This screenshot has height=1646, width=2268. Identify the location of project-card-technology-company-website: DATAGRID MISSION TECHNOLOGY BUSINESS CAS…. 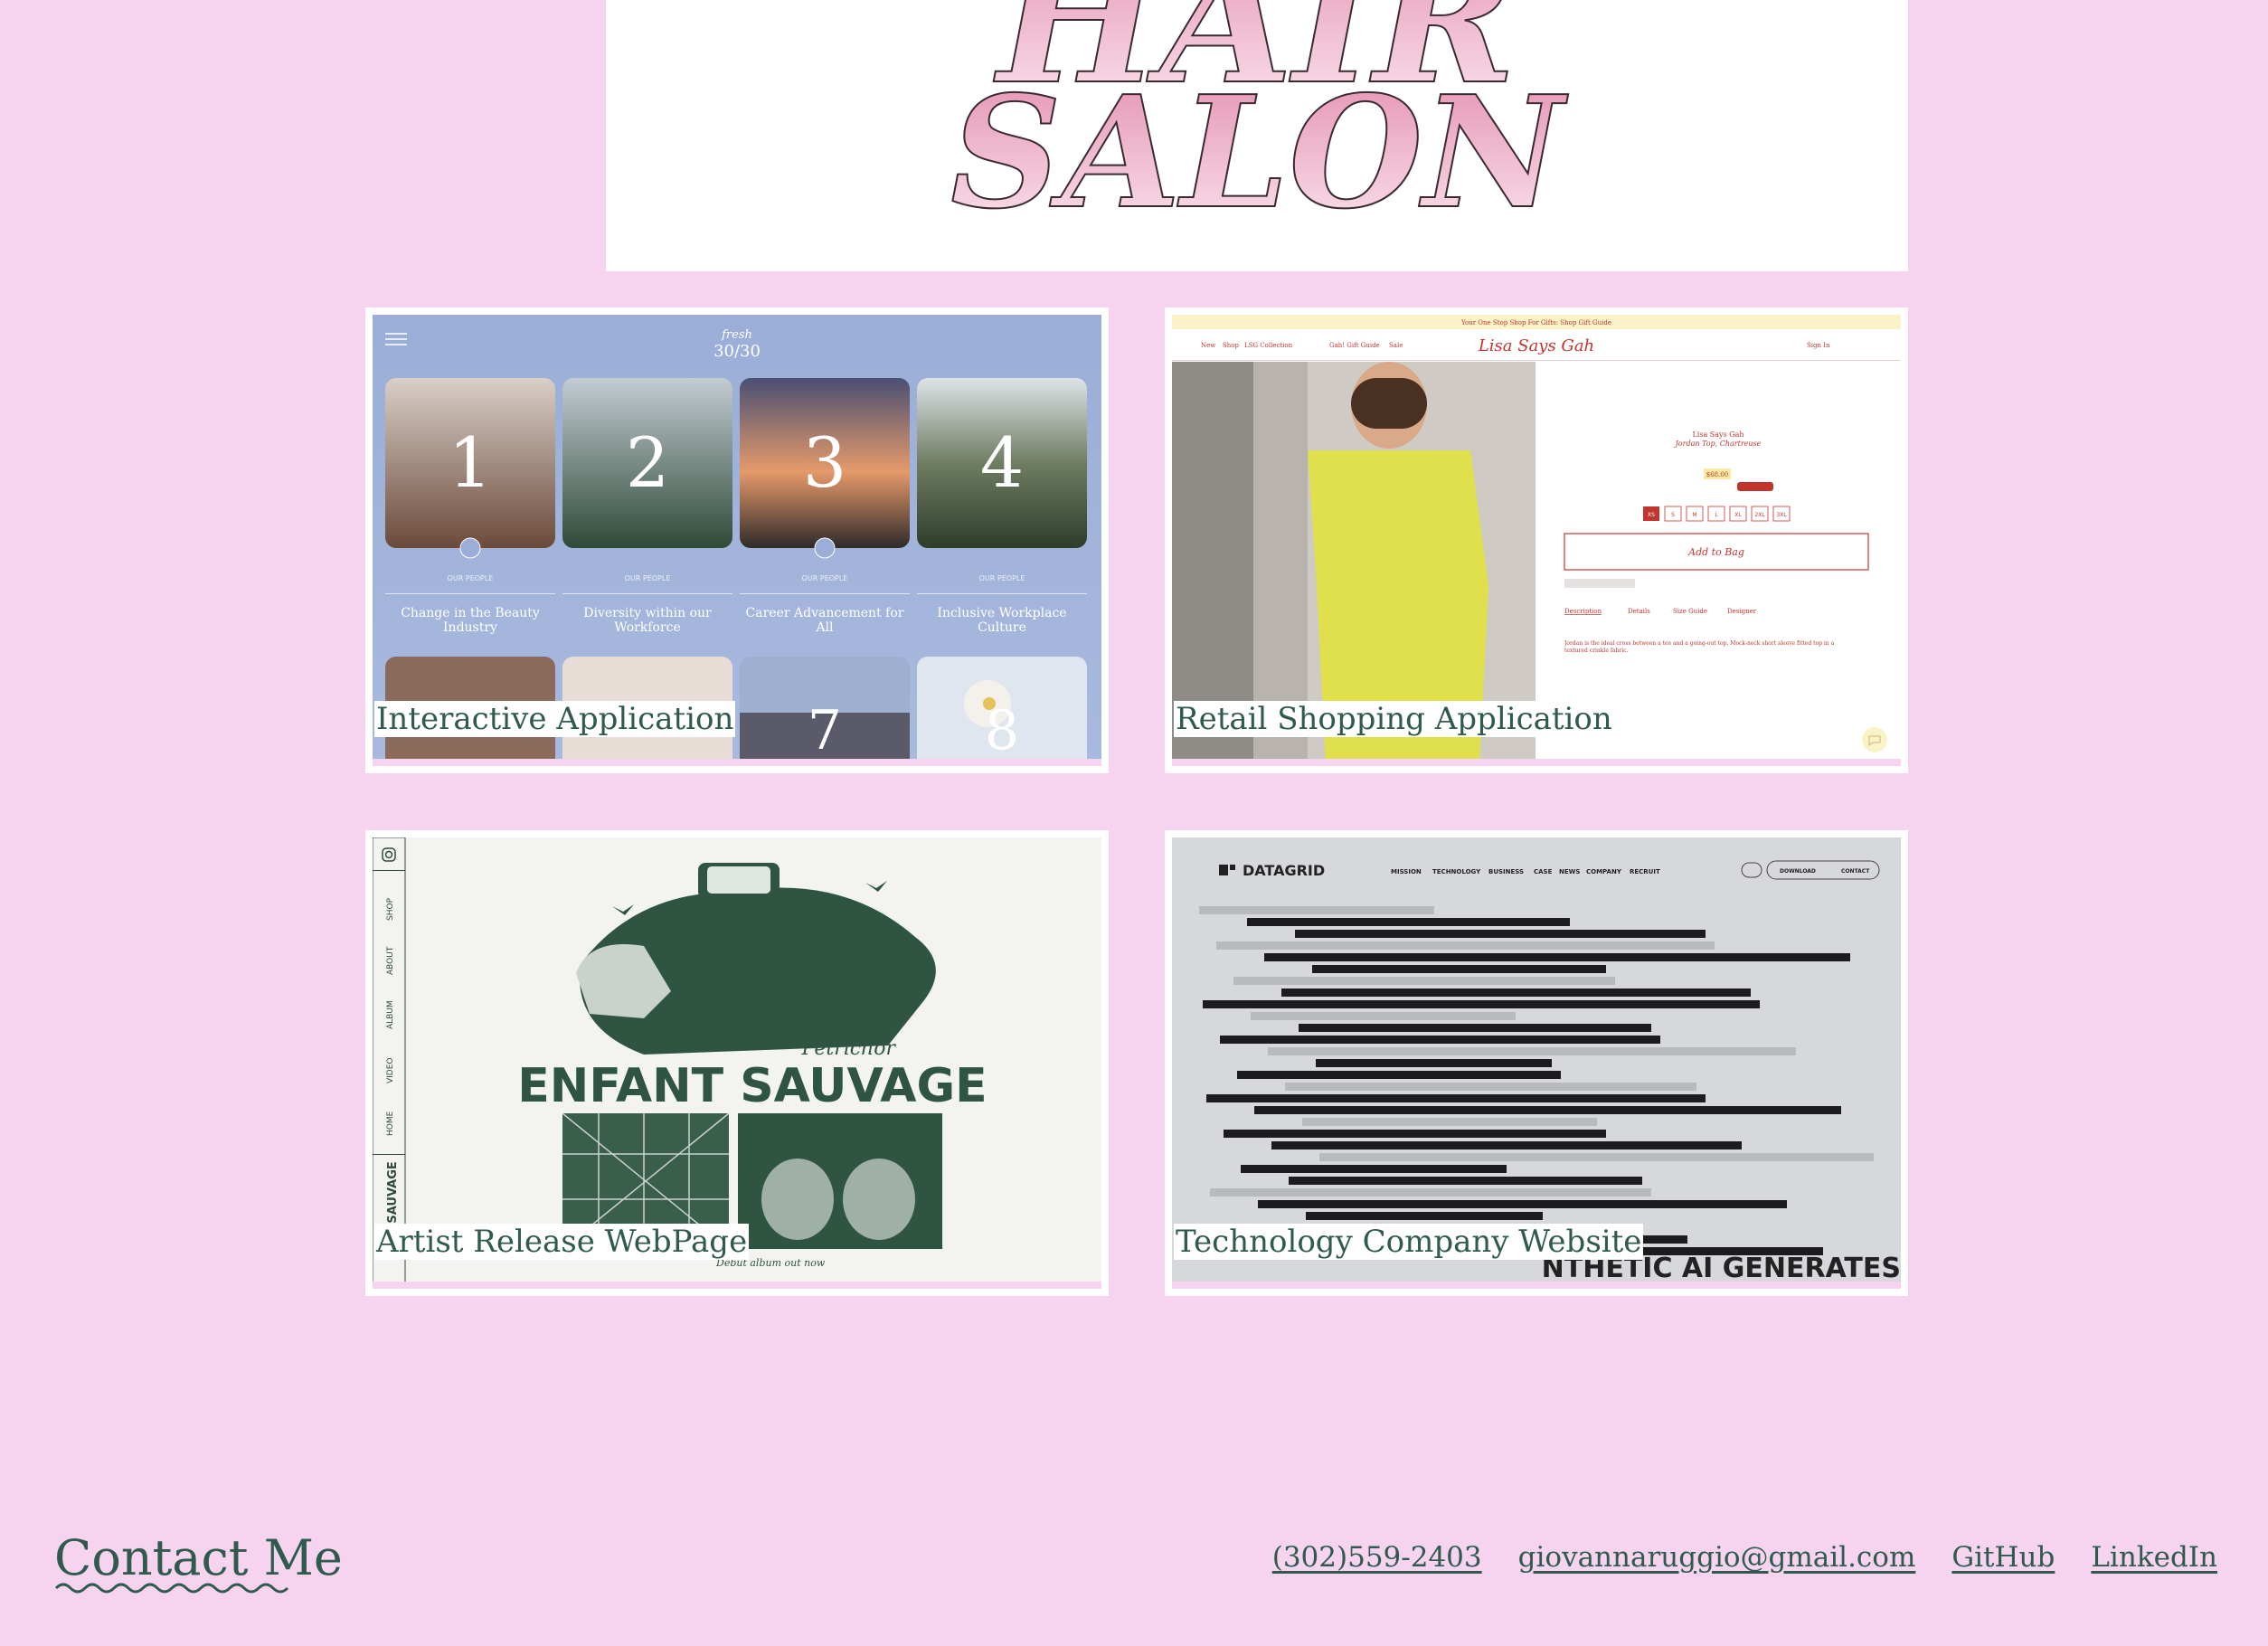
(1536, 1063).